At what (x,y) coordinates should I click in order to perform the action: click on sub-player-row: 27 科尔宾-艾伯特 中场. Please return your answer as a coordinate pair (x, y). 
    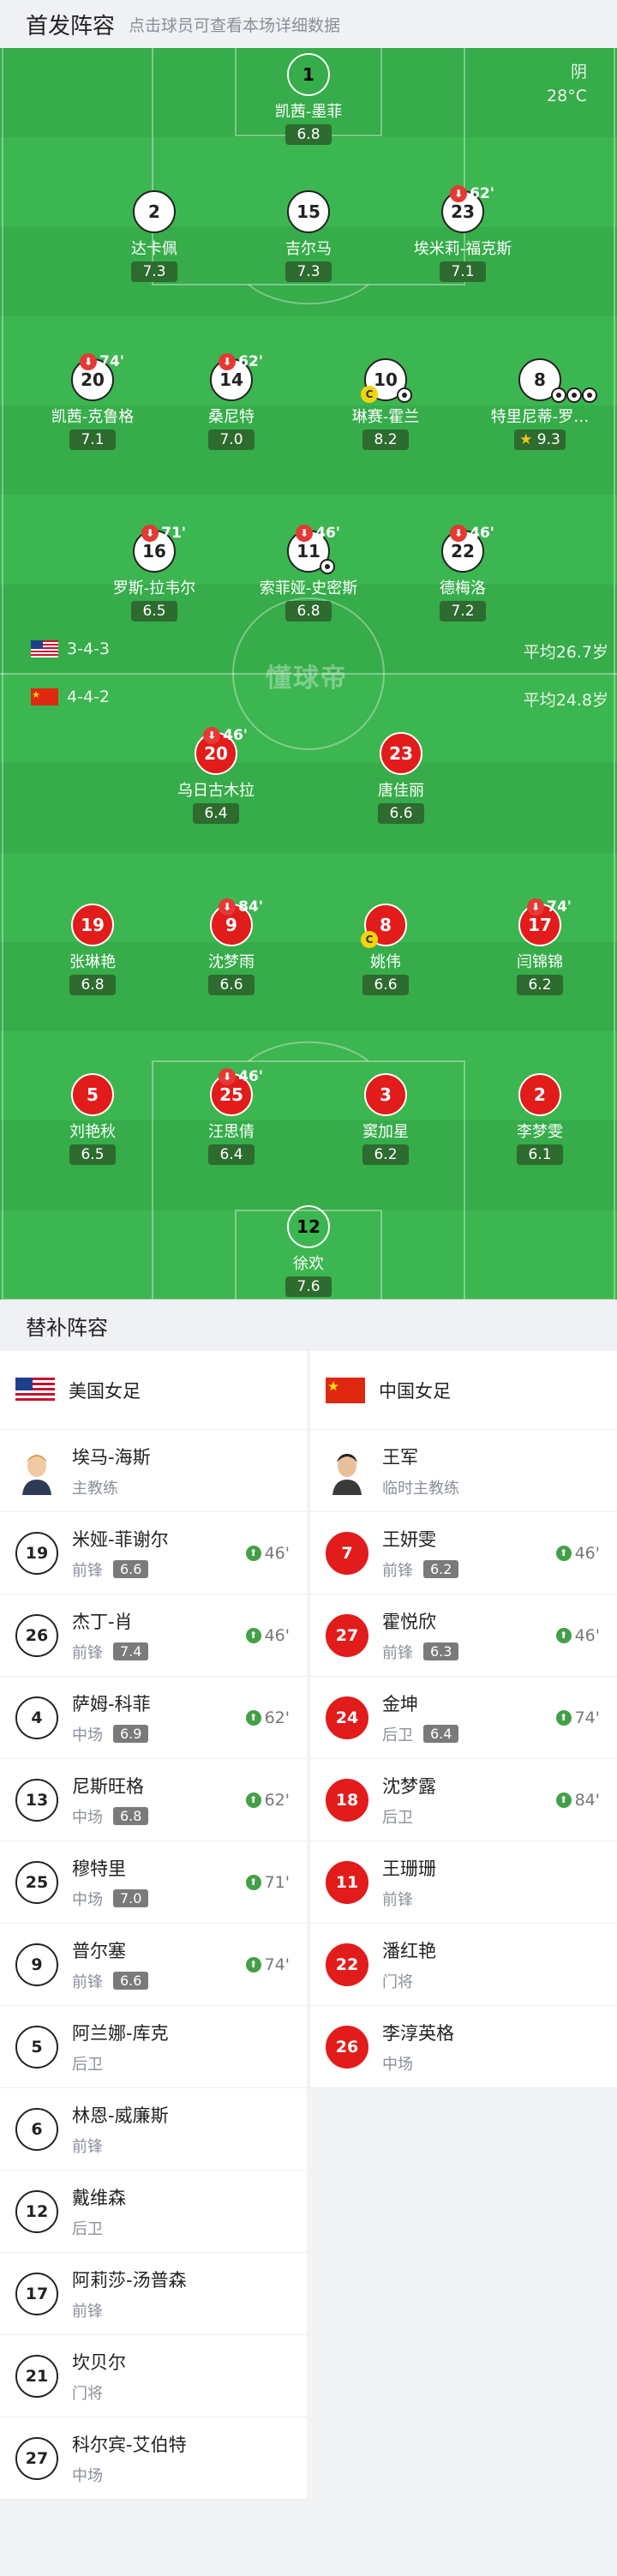
    Looking at the image, I should click on (153, 2458).